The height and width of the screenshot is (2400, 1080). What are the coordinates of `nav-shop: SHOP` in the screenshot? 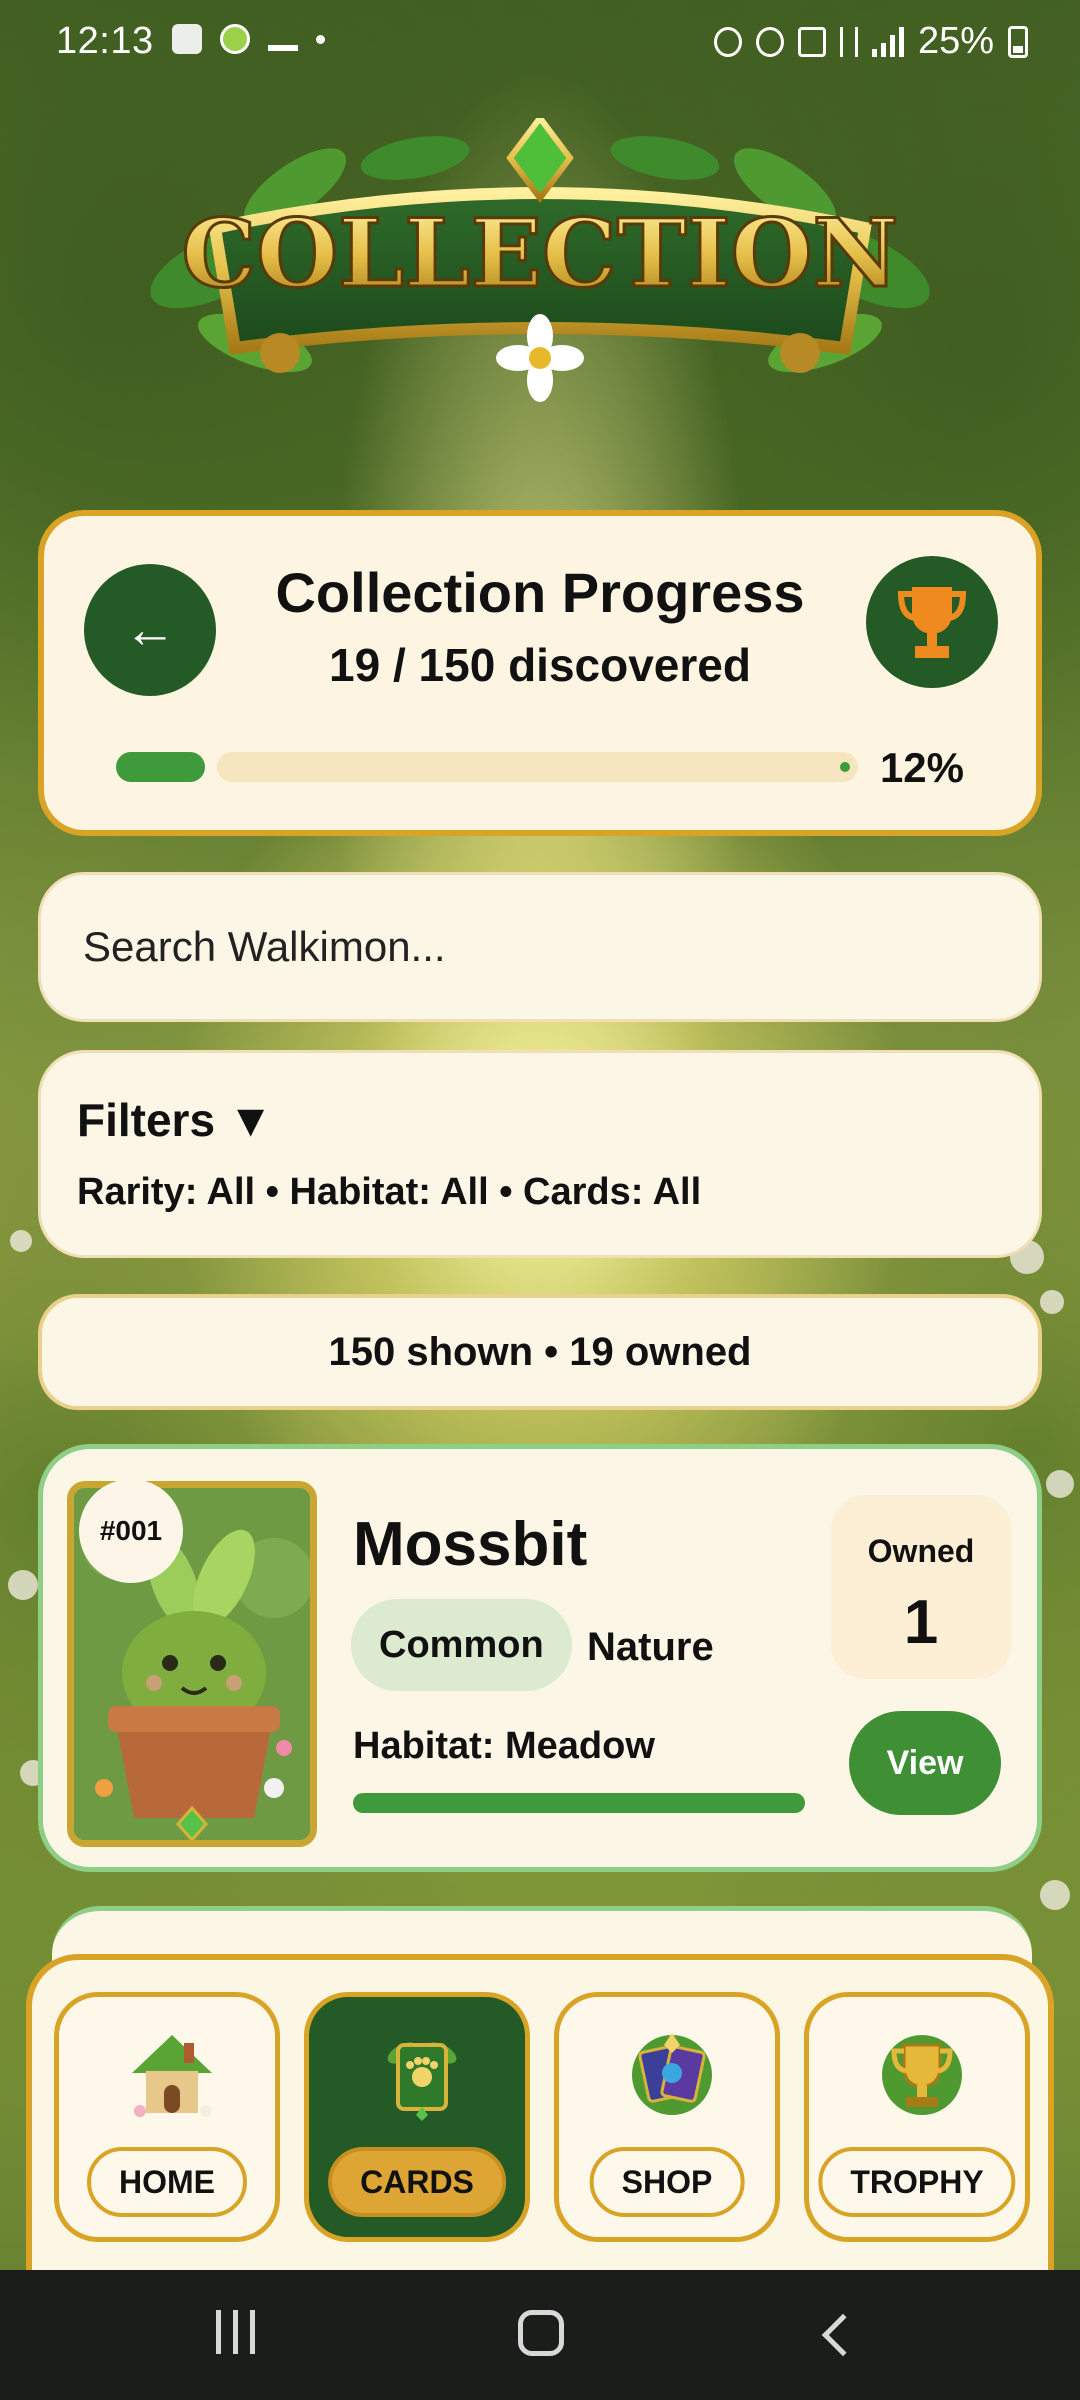 It's located at (667, 2117).